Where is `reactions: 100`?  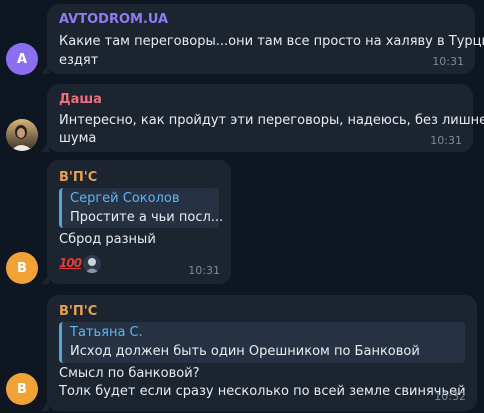
reactions: 100 is located at coordinates (80, 263).